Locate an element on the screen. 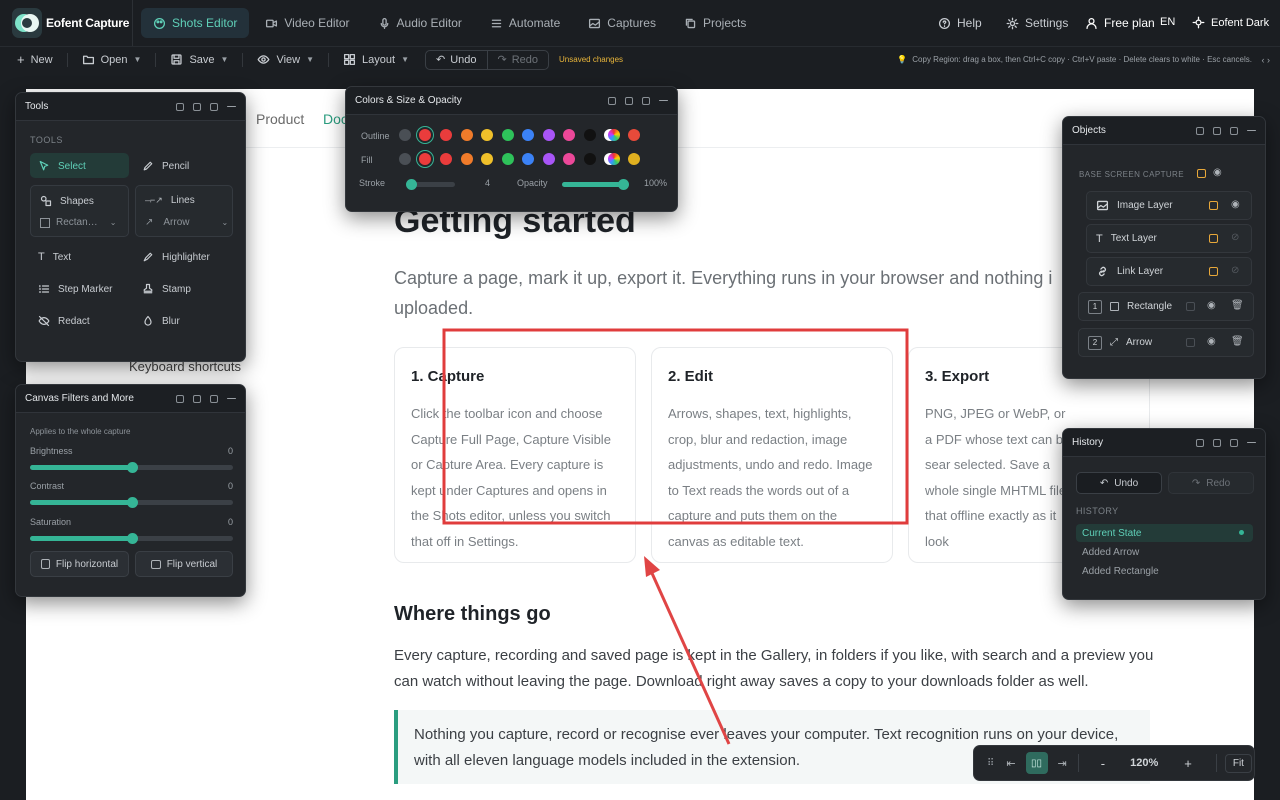  tool-pencil: Pencil is located at coordinates (165, 166).